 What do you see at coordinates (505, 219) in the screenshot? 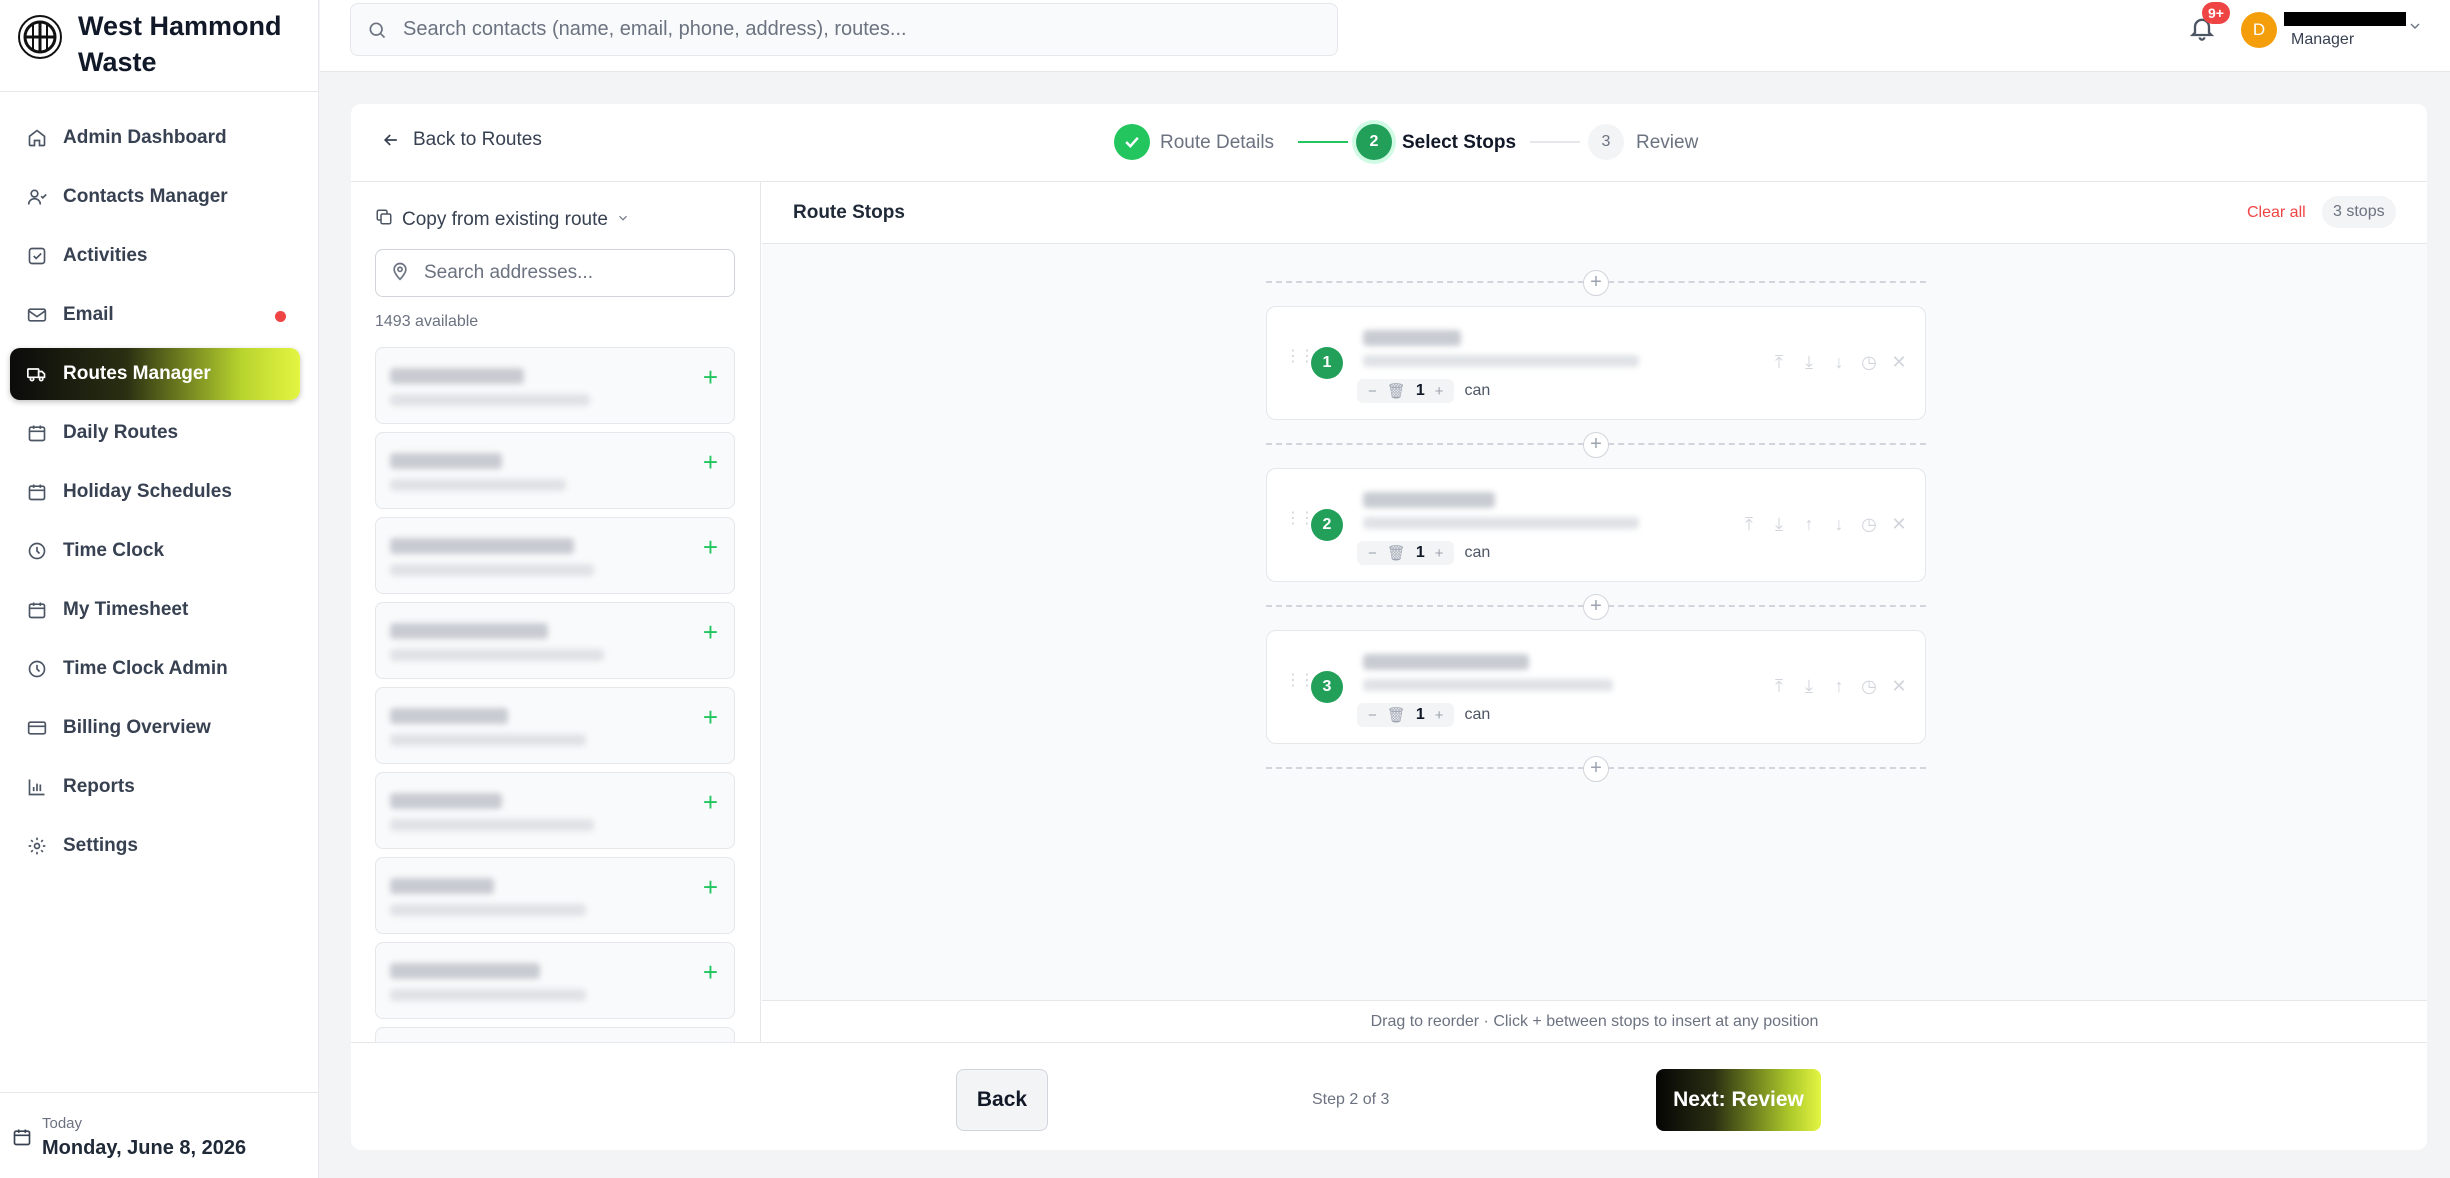
I see `copy-from-route-label: Copy from existing route` at bounding box center [505, 219].